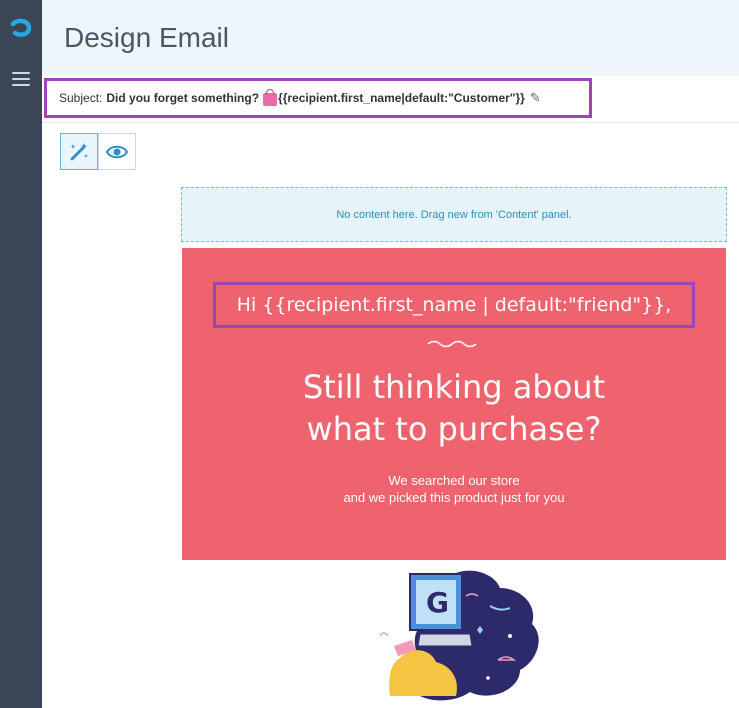 The height and width of the screenshot is (708, 739). I want to click on headline-line-1: Still thinking about, so click(454, 387).